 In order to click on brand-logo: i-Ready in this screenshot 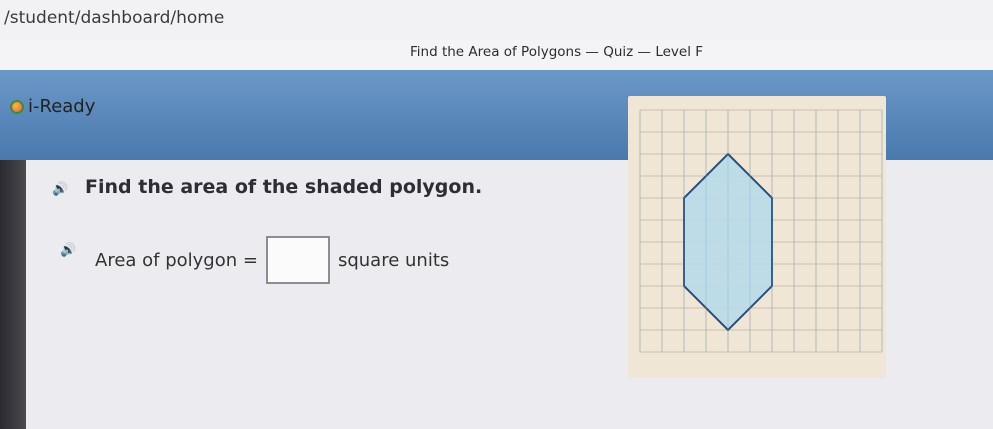, I will do `click(52, 106)`.